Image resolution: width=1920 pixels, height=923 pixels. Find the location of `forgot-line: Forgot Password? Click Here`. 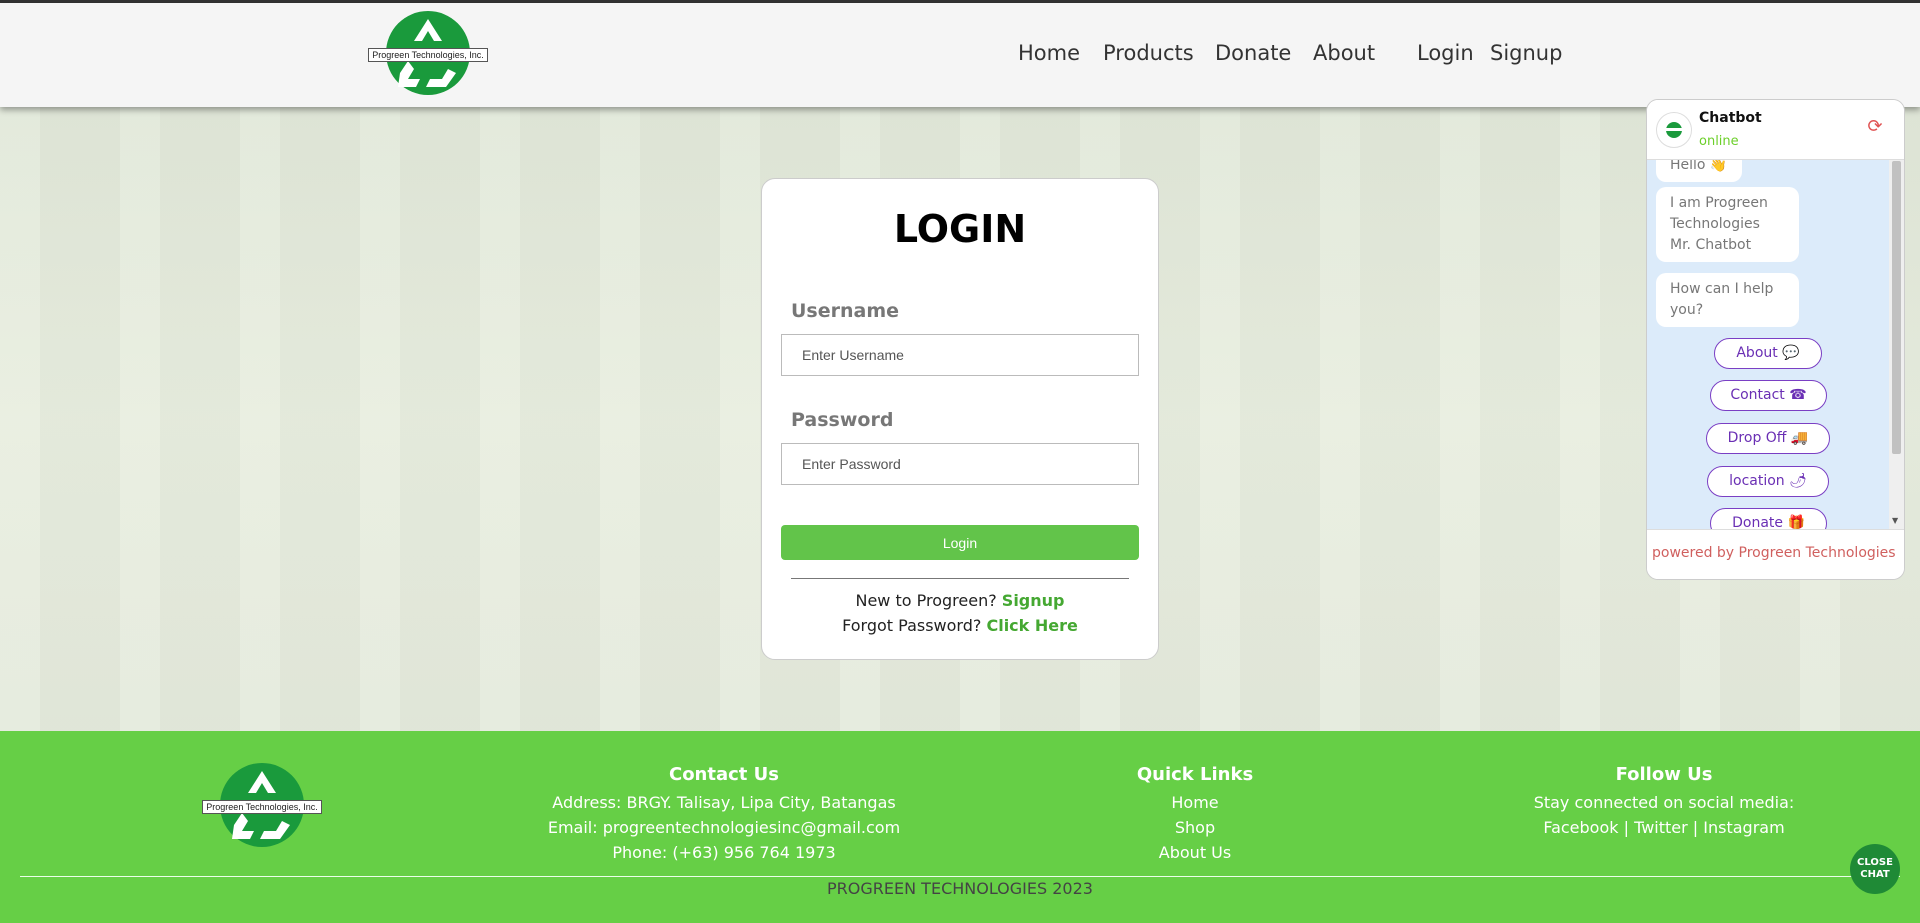

forgot-line: Forgot Password? Click Here is located at coordinates (960, 625).